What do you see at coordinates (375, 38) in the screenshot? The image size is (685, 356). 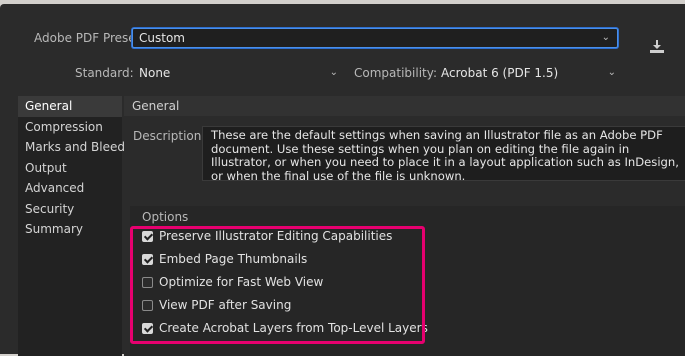 I see `preset-dropdown: Custom ⌄` at bounding box center [375, 38].